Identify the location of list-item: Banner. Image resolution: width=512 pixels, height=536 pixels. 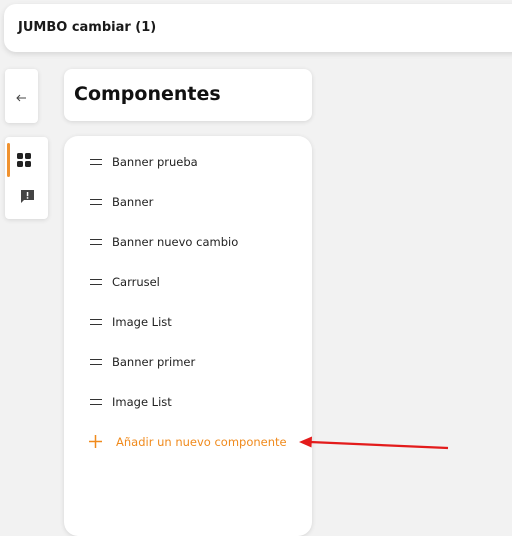
(195, 204).